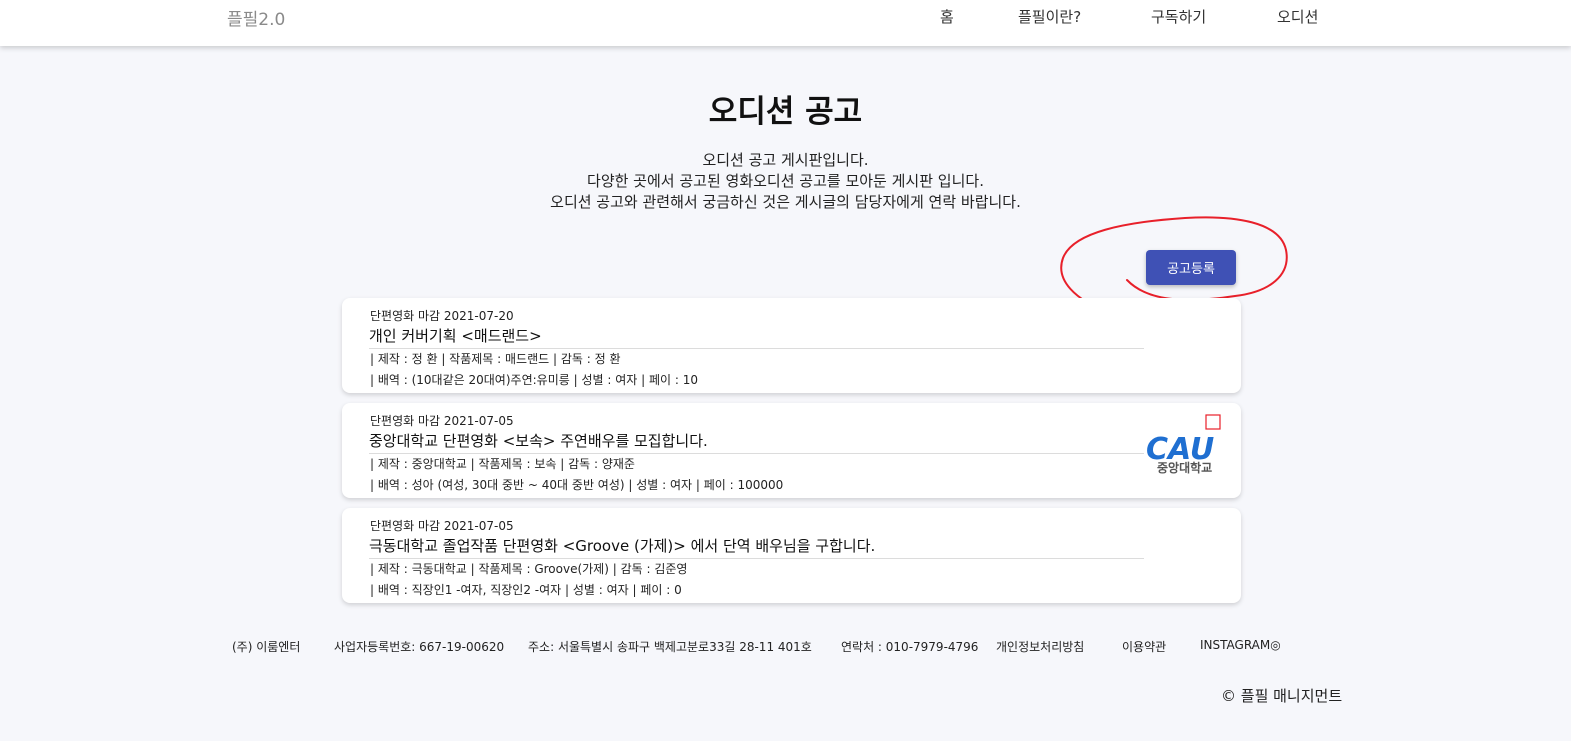  I want to click on top-navigation-bar: 플필2.0 홈 플필이란? 구독하기 오디션, so click(785, 23).